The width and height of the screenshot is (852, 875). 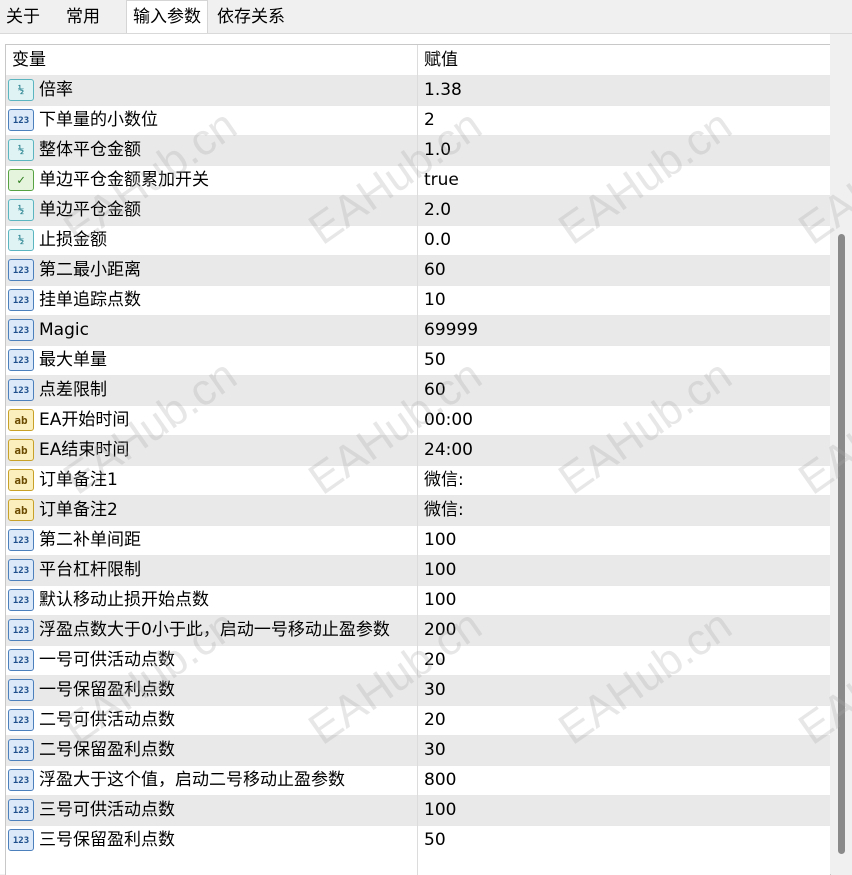 What do you see at coordinates (124, 600) in the screenshot?
I see `parameter-name: 默认移动止损开始点数` at bounding box center [124, 600].